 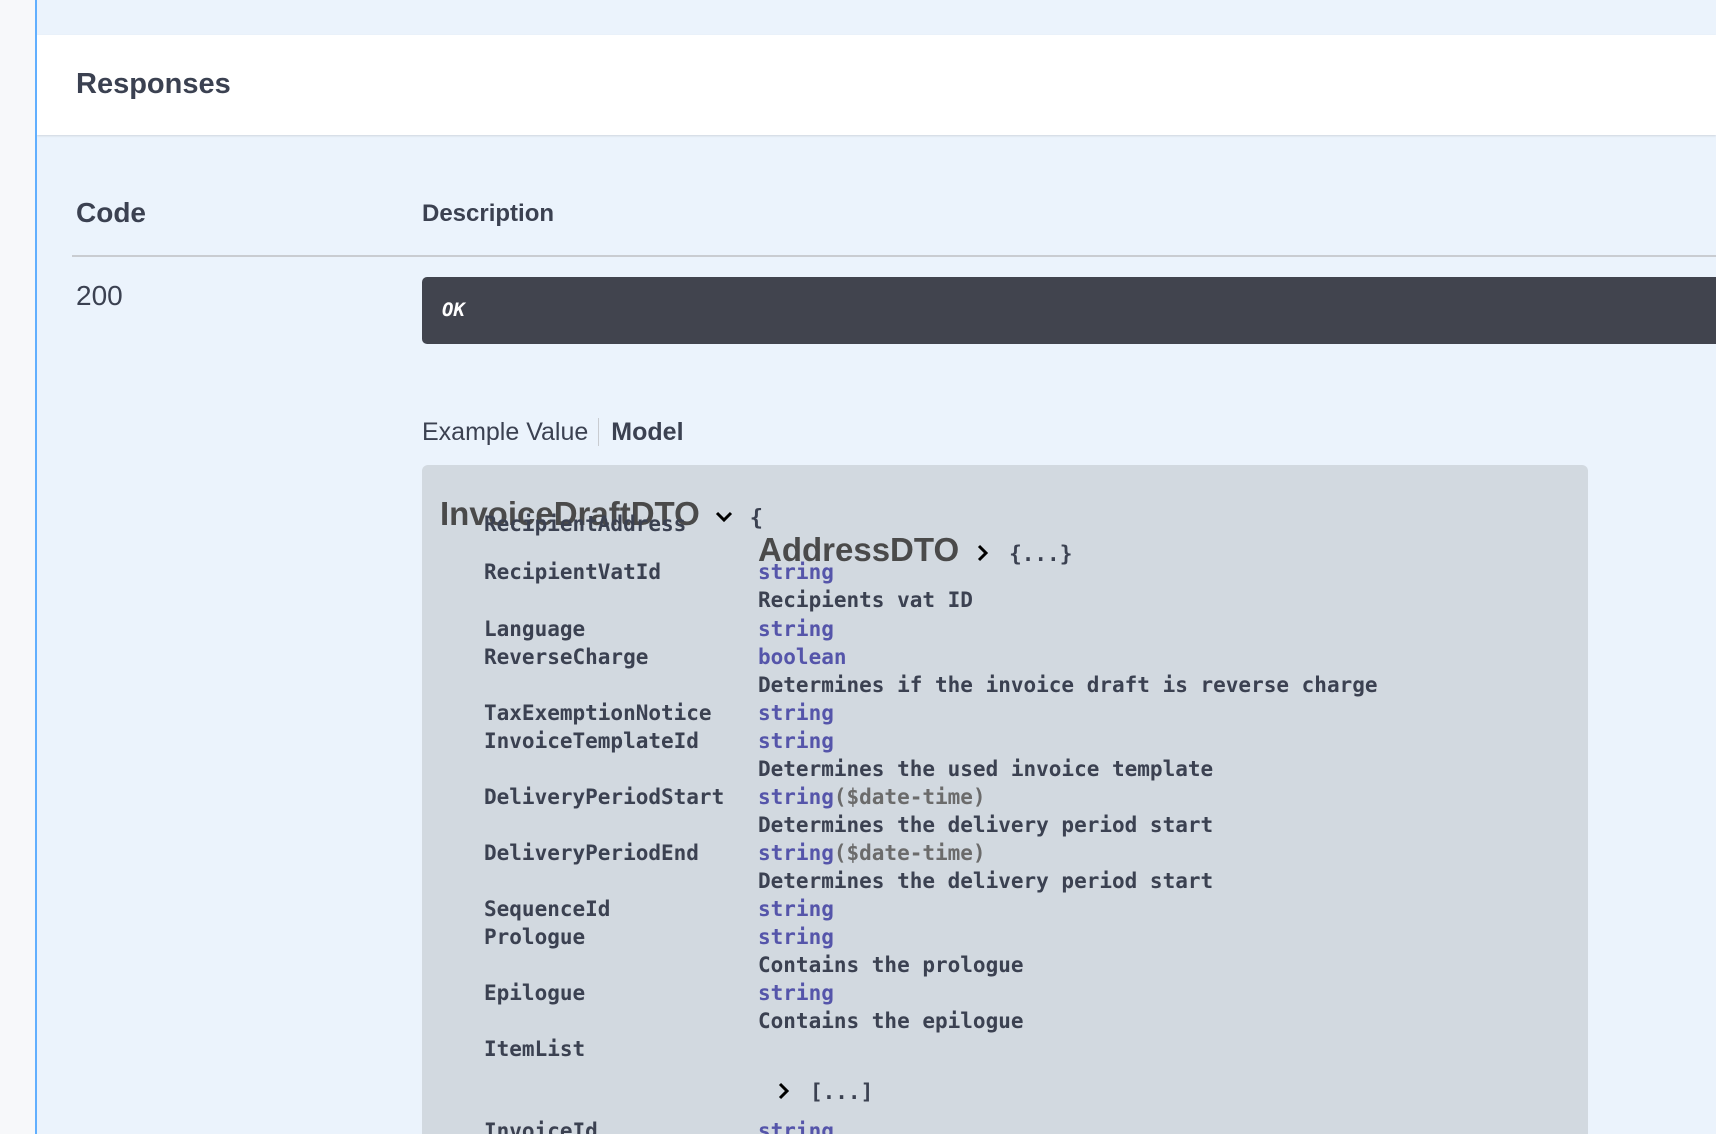 I want to click on property-name: Epilogue, so click(x=535, y=993).